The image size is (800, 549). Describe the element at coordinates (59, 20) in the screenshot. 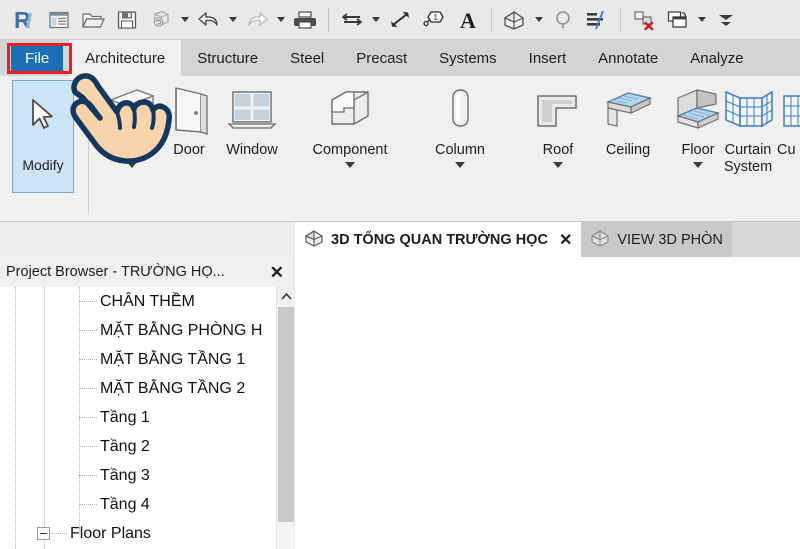

I see `new-project-icon` at that location.